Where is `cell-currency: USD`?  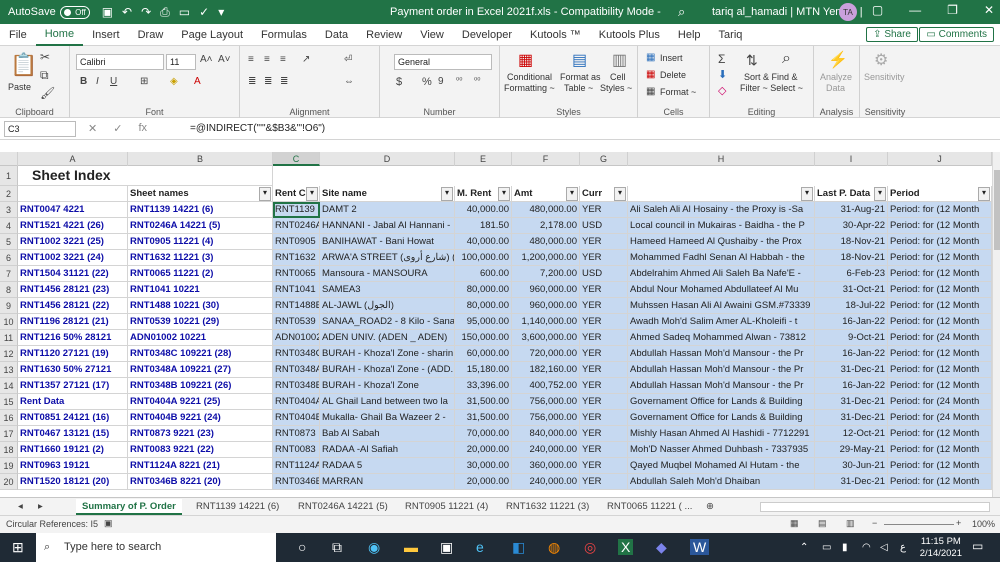
cell-currency: USD is located at coordinates (604, 274).